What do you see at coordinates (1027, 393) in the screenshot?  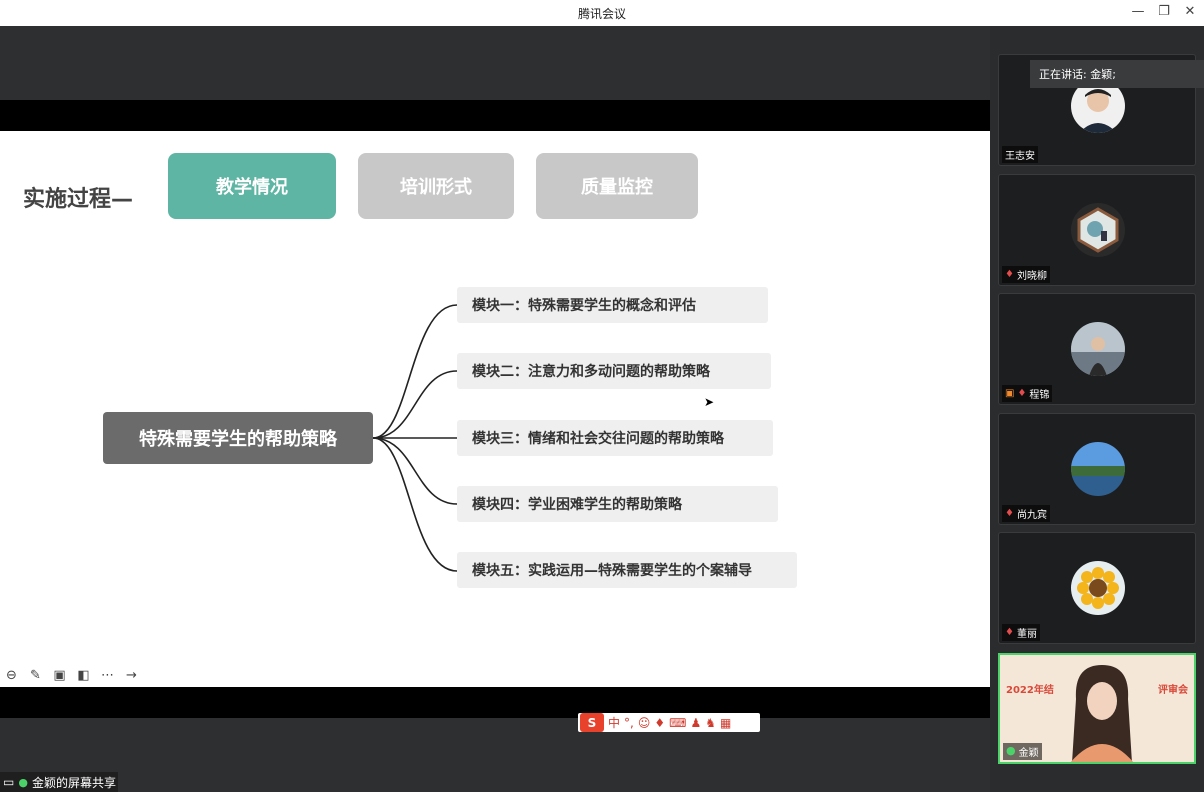 I see `participant-name: ▣ ♦ 程锦` at bounding box center [1027, 393].